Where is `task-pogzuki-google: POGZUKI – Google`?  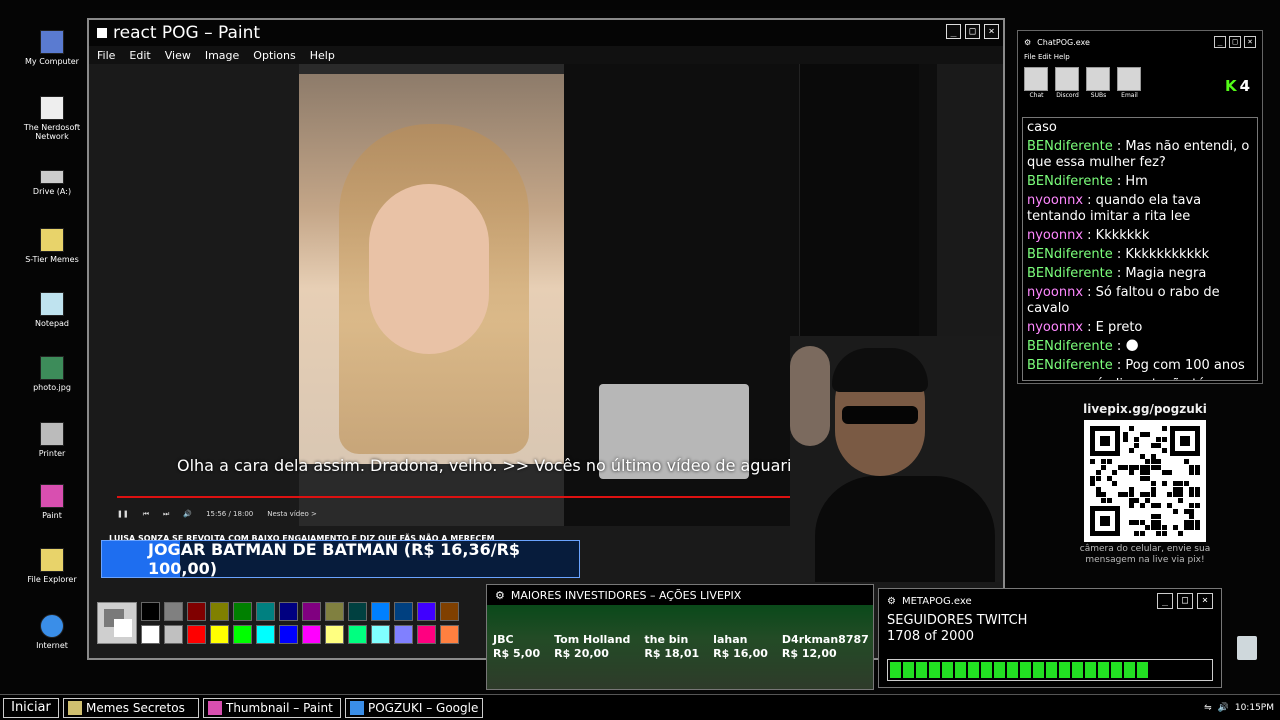
task-pogzuki-google: POGZUKI – Google is located at coordinates (414, 707).